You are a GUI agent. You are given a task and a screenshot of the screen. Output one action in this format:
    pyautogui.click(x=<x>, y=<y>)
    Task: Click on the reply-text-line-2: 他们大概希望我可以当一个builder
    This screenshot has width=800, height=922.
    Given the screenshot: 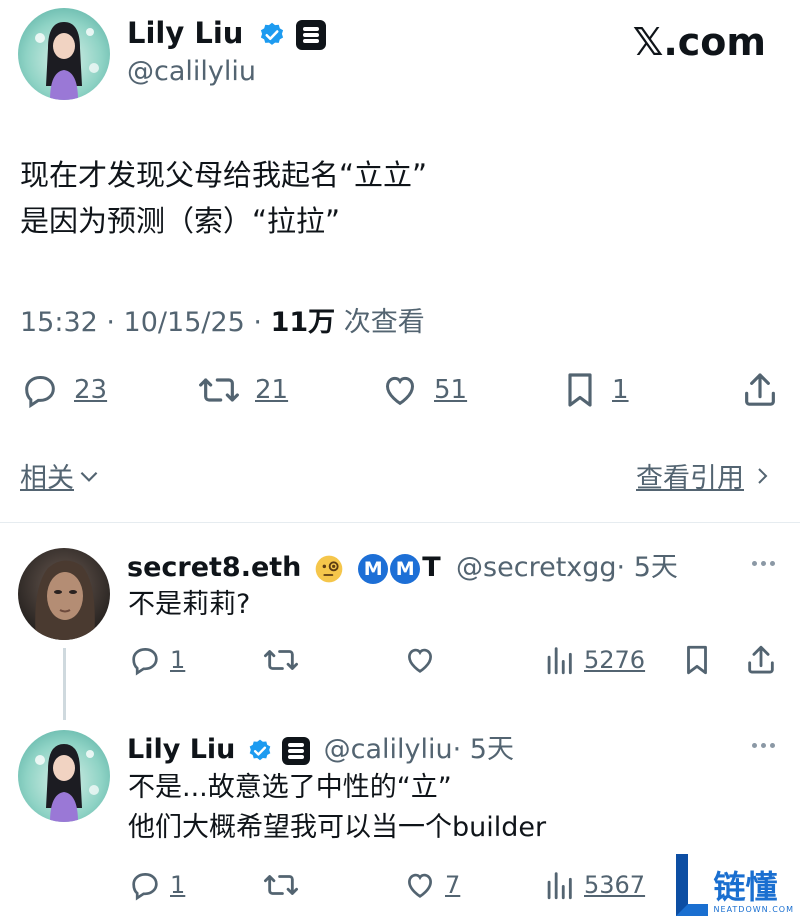 What is the action you would take?
    pyautogui.click(x=337, y=827)
    